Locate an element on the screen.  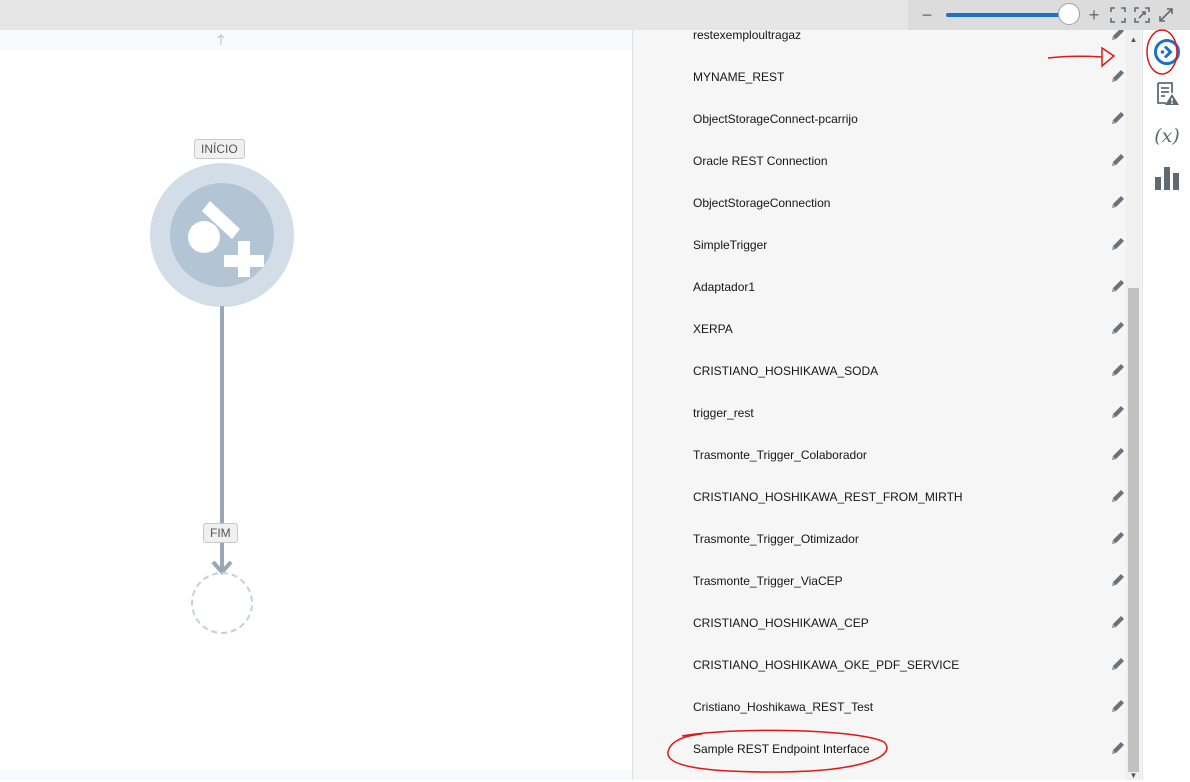
plus-icon: + is located at coordinates (1094, 15).